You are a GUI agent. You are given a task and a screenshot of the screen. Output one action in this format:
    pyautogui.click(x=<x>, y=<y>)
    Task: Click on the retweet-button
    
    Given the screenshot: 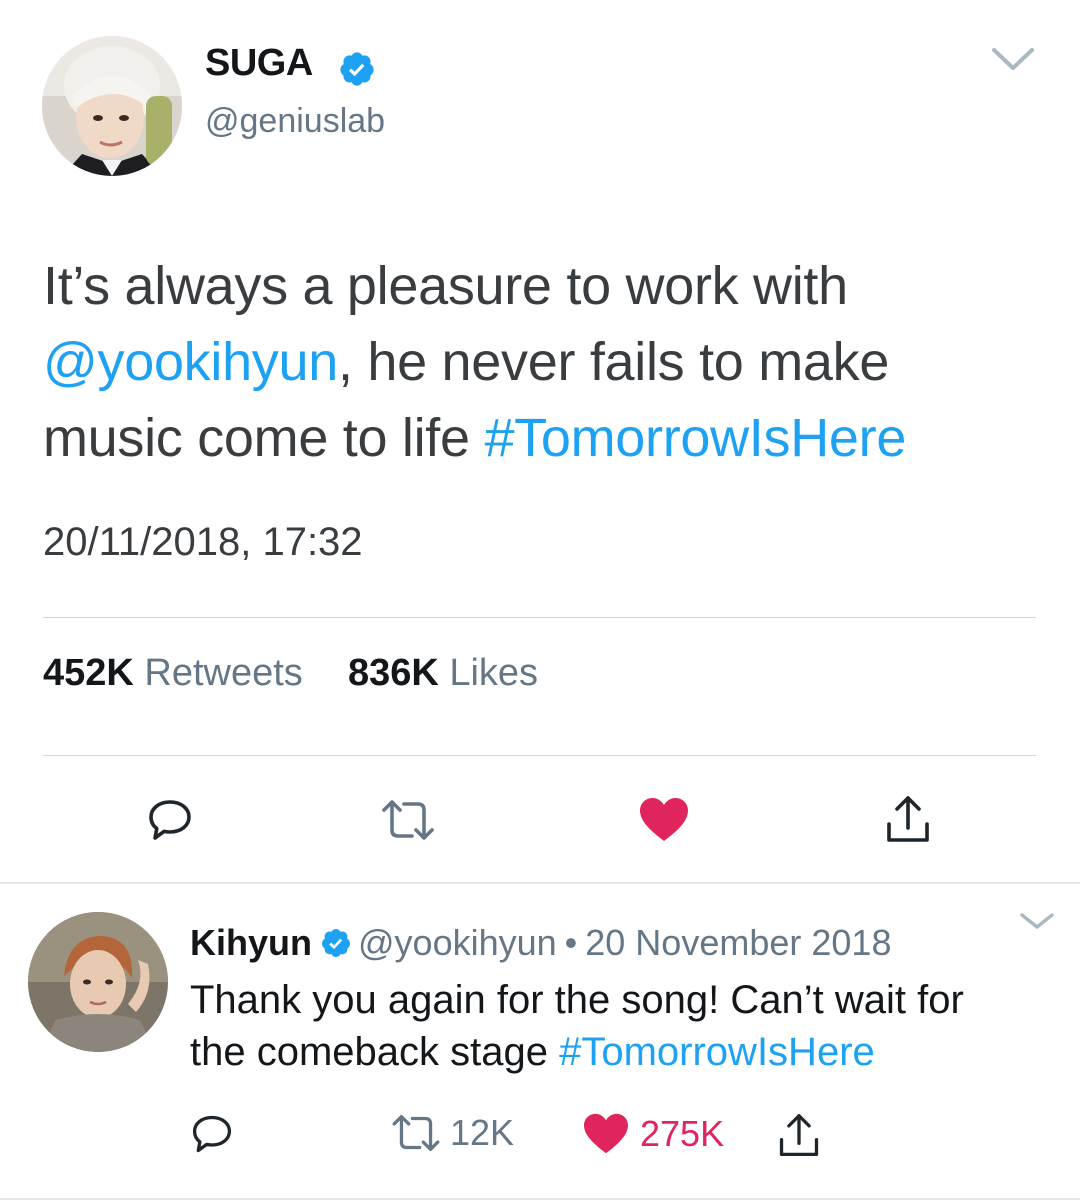 What is the action you would take?
    pyautogui.click(x=408, y=820)
    